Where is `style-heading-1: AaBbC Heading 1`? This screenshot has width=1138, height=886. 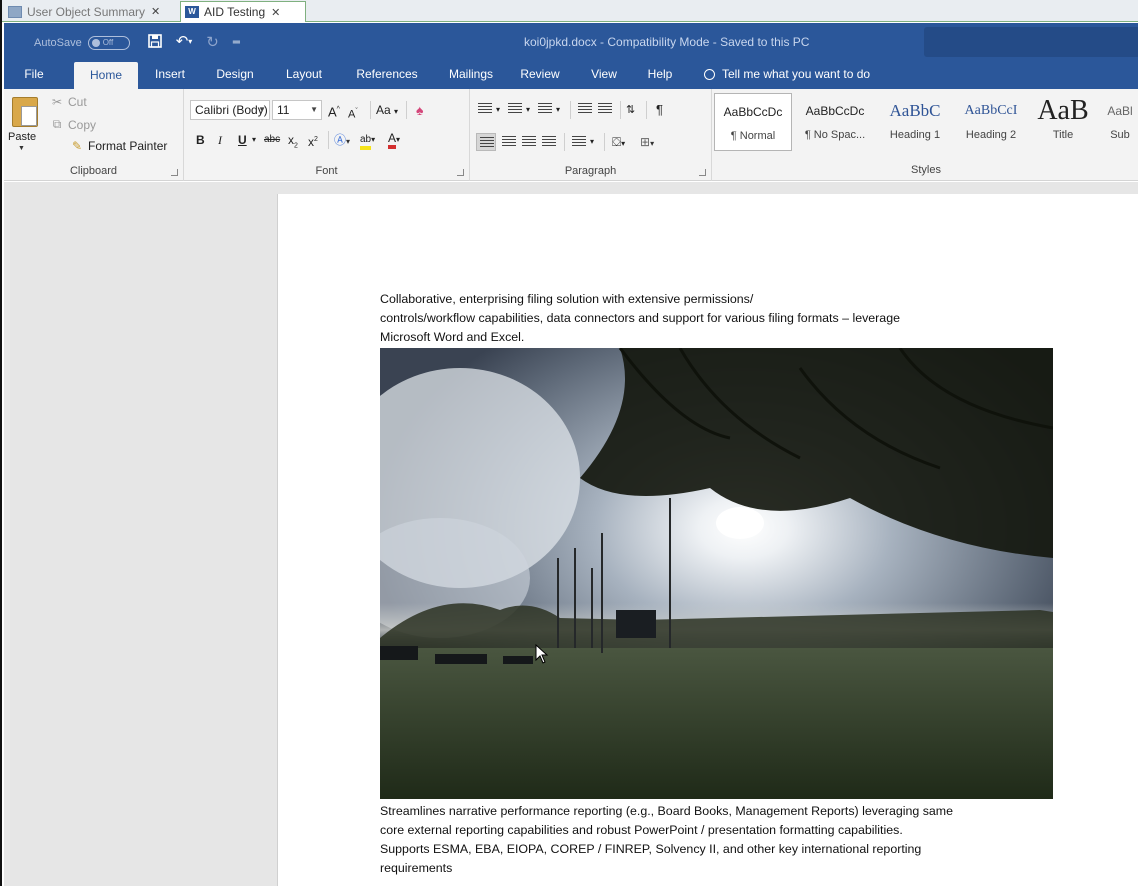 style-heading-1: AaBbC Heading 1 is located at coordinates (915, 122).